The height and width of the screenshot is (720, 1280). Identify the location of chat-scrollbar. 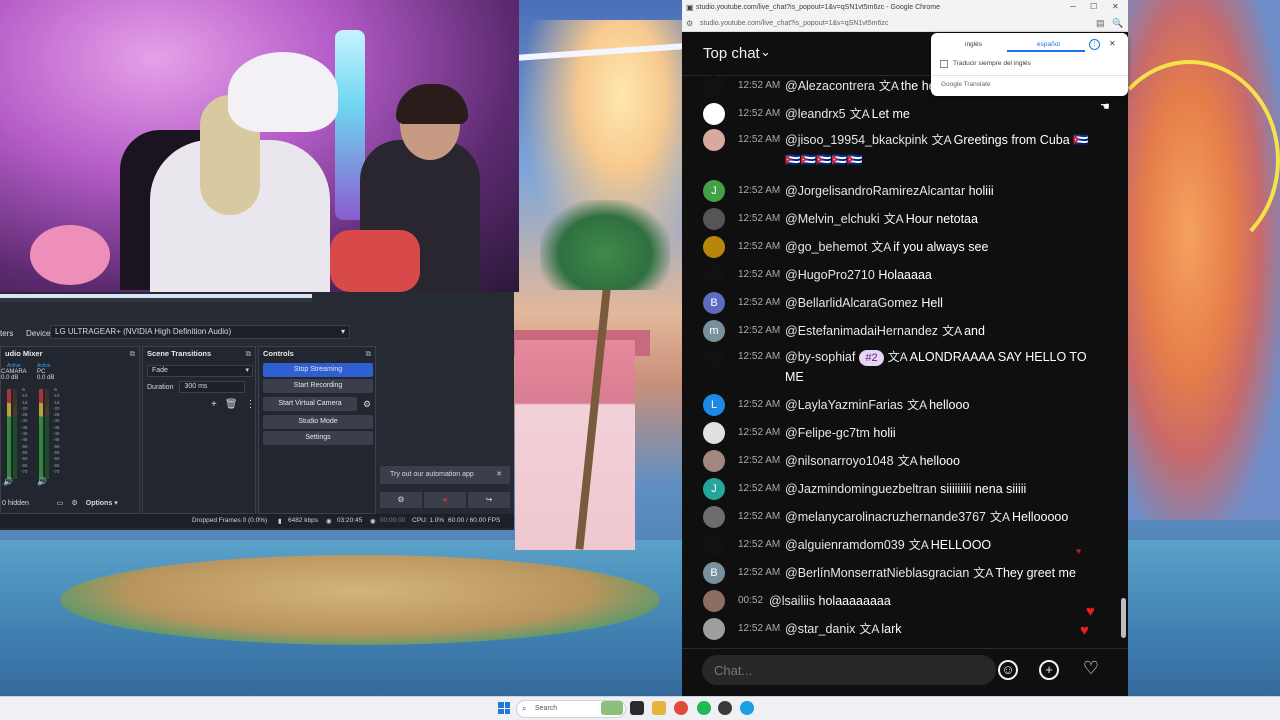
(1123, 618).